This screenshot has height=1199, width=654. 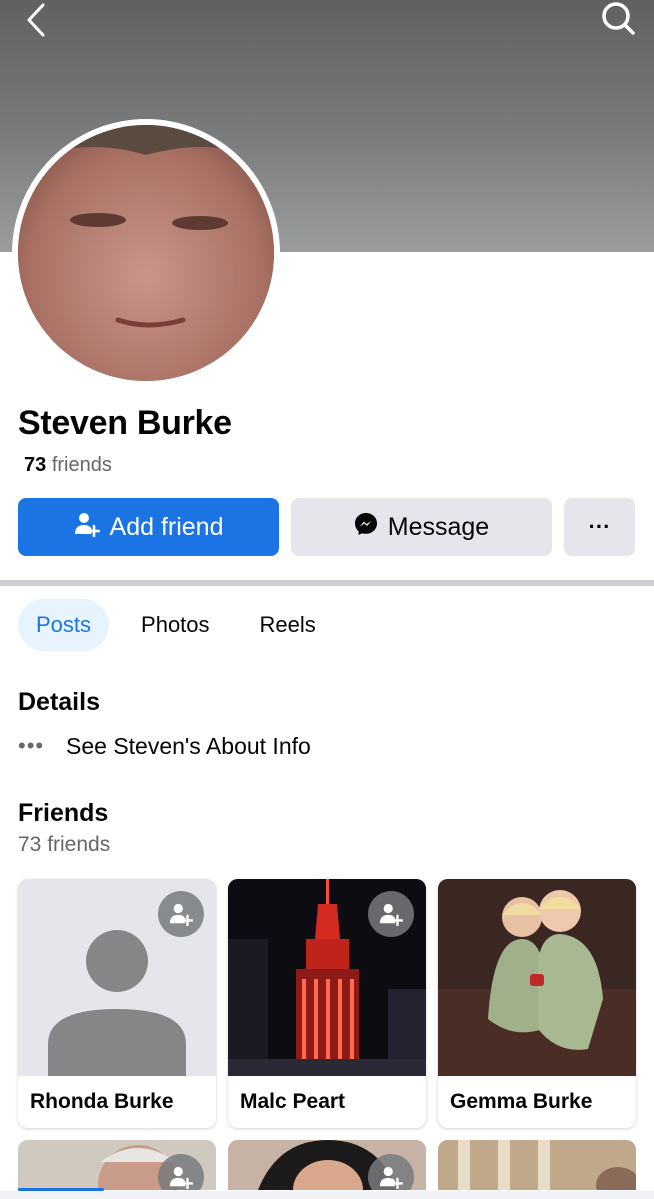 I want to click on tab-posts: Posts, so click(x=64, y=625).